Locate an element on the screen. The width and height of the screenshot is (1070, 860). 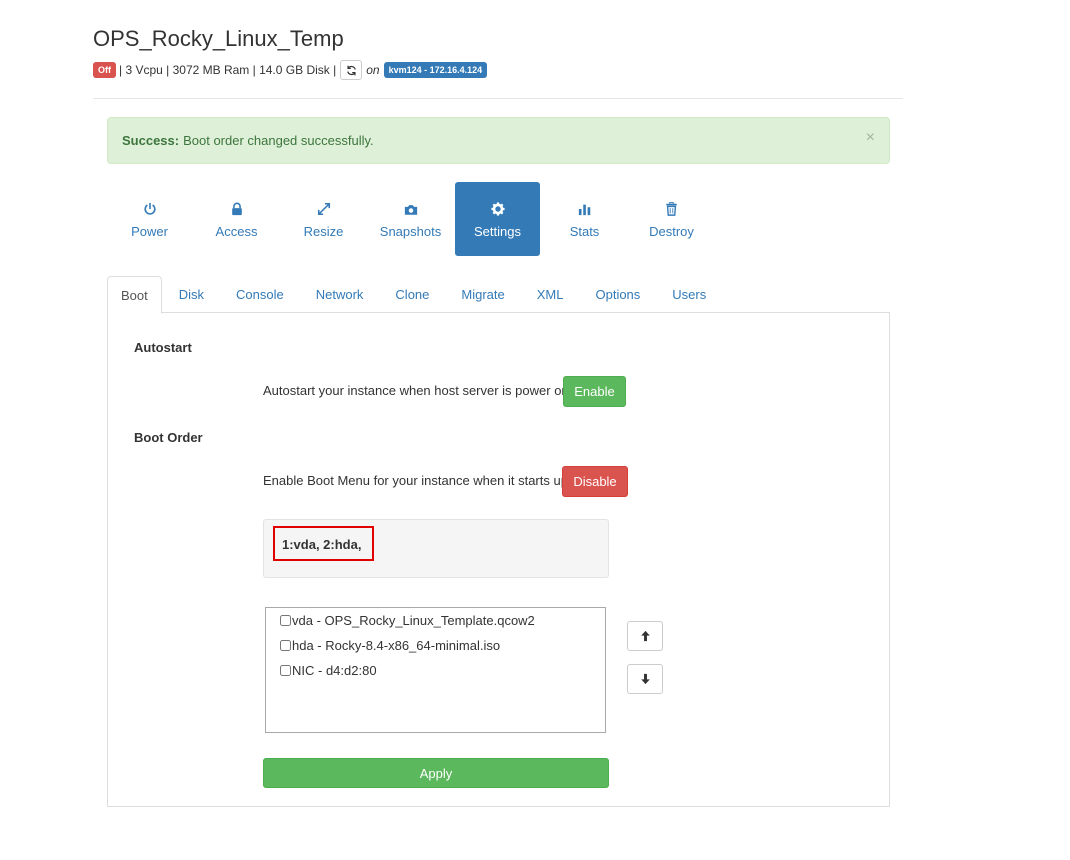
list-item: vda - OPS_Rocky_Linux_Template.qcow2 is located at coordinates (435, 620).